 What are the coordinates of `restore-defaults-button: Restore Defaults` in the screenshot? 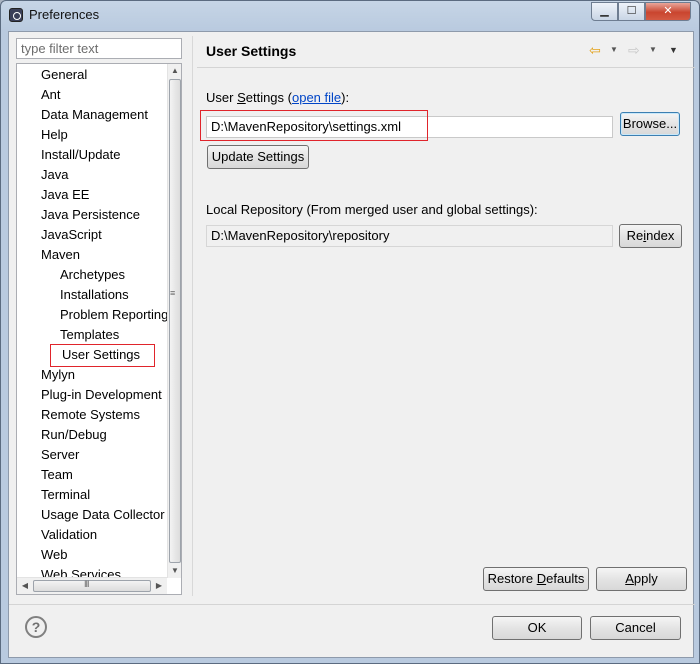 It's located at (536, 579).